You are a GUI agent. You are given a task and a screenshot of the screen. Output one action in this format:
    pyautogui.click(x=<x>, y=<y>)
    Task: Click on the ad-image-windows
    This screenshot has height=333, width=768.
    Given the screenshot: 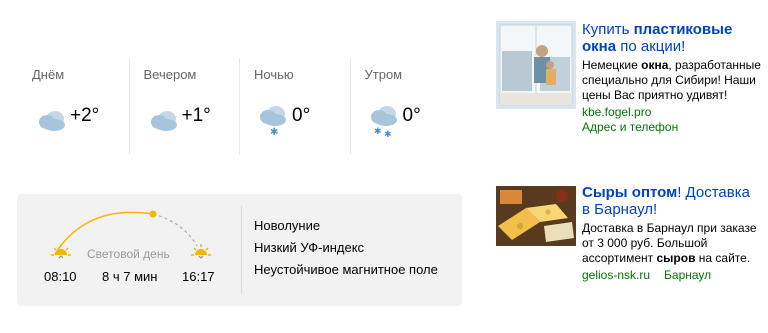 What is the action you would take?
    pyautogui.click(x=536, y=65)
    